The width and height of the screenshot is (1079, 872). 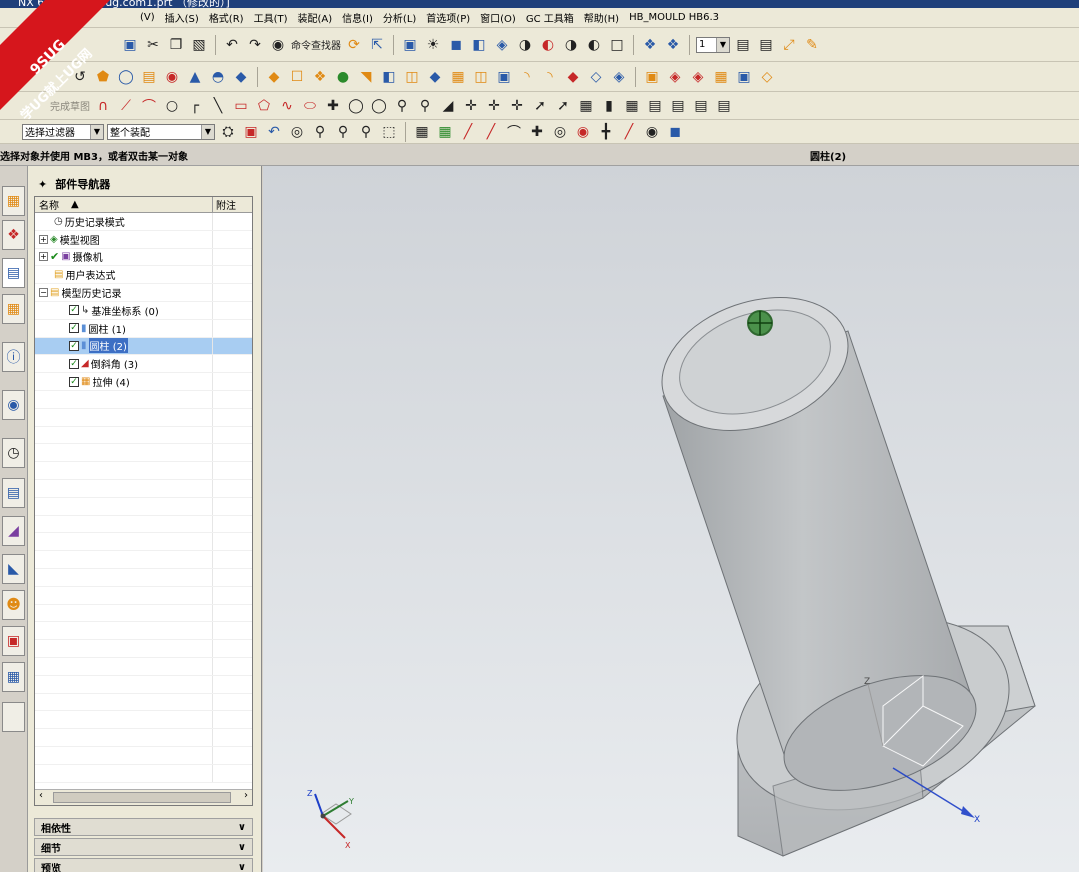 I want to click on window-select-icon: ⬚, so click(x=389, y=132).